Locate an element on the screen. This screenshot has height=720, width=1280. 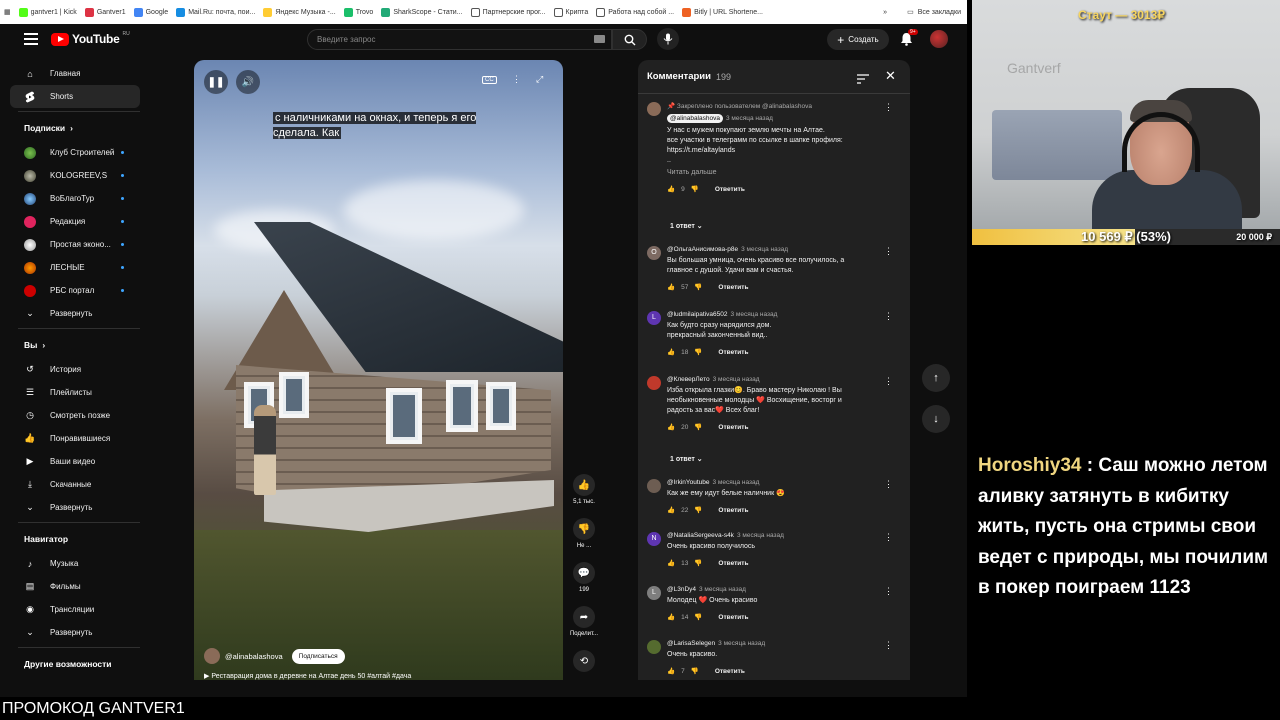
share-icon: ➦ is located at coordinates (584, 617).